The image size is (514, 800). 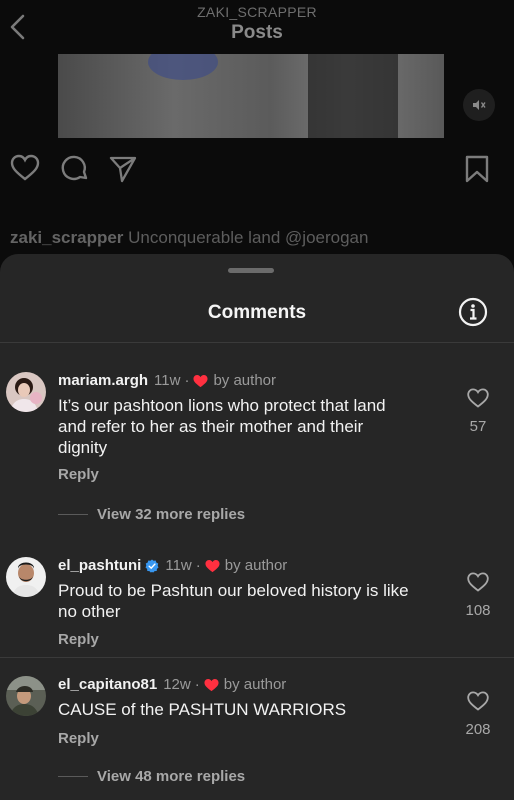 What do you see at coordinates (326, 237) in the screenshot?
I see `caption-mention: @joerogan` at bounding box center [326, 237].